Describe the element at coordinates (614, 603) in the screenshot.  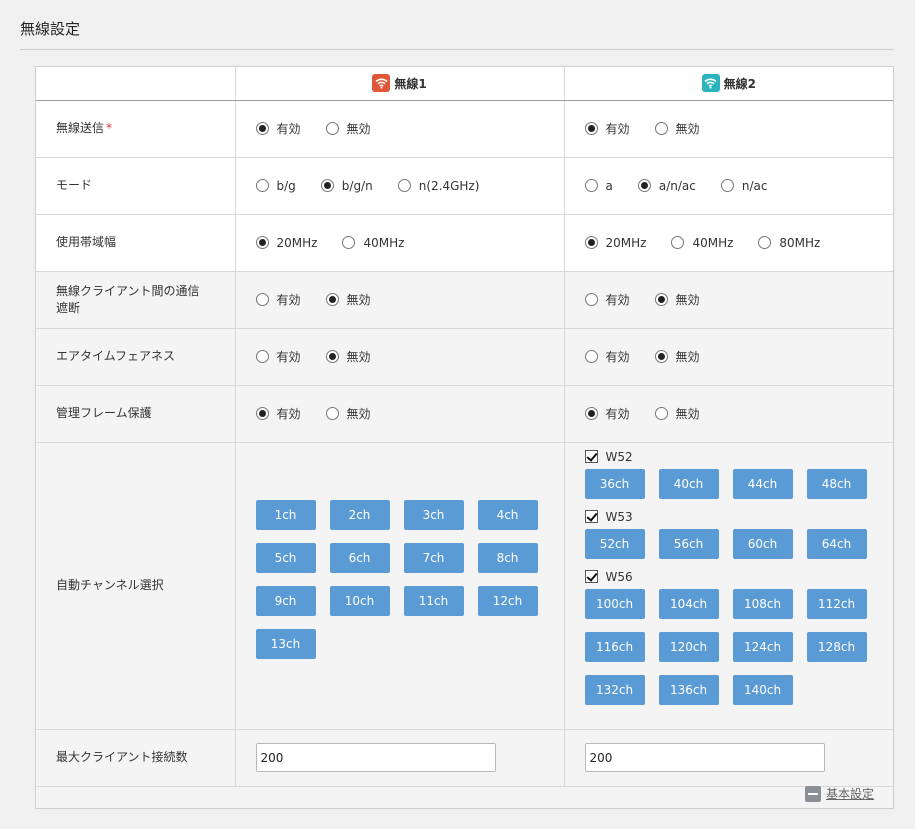
I see `channel-button: 100ch` at that location.